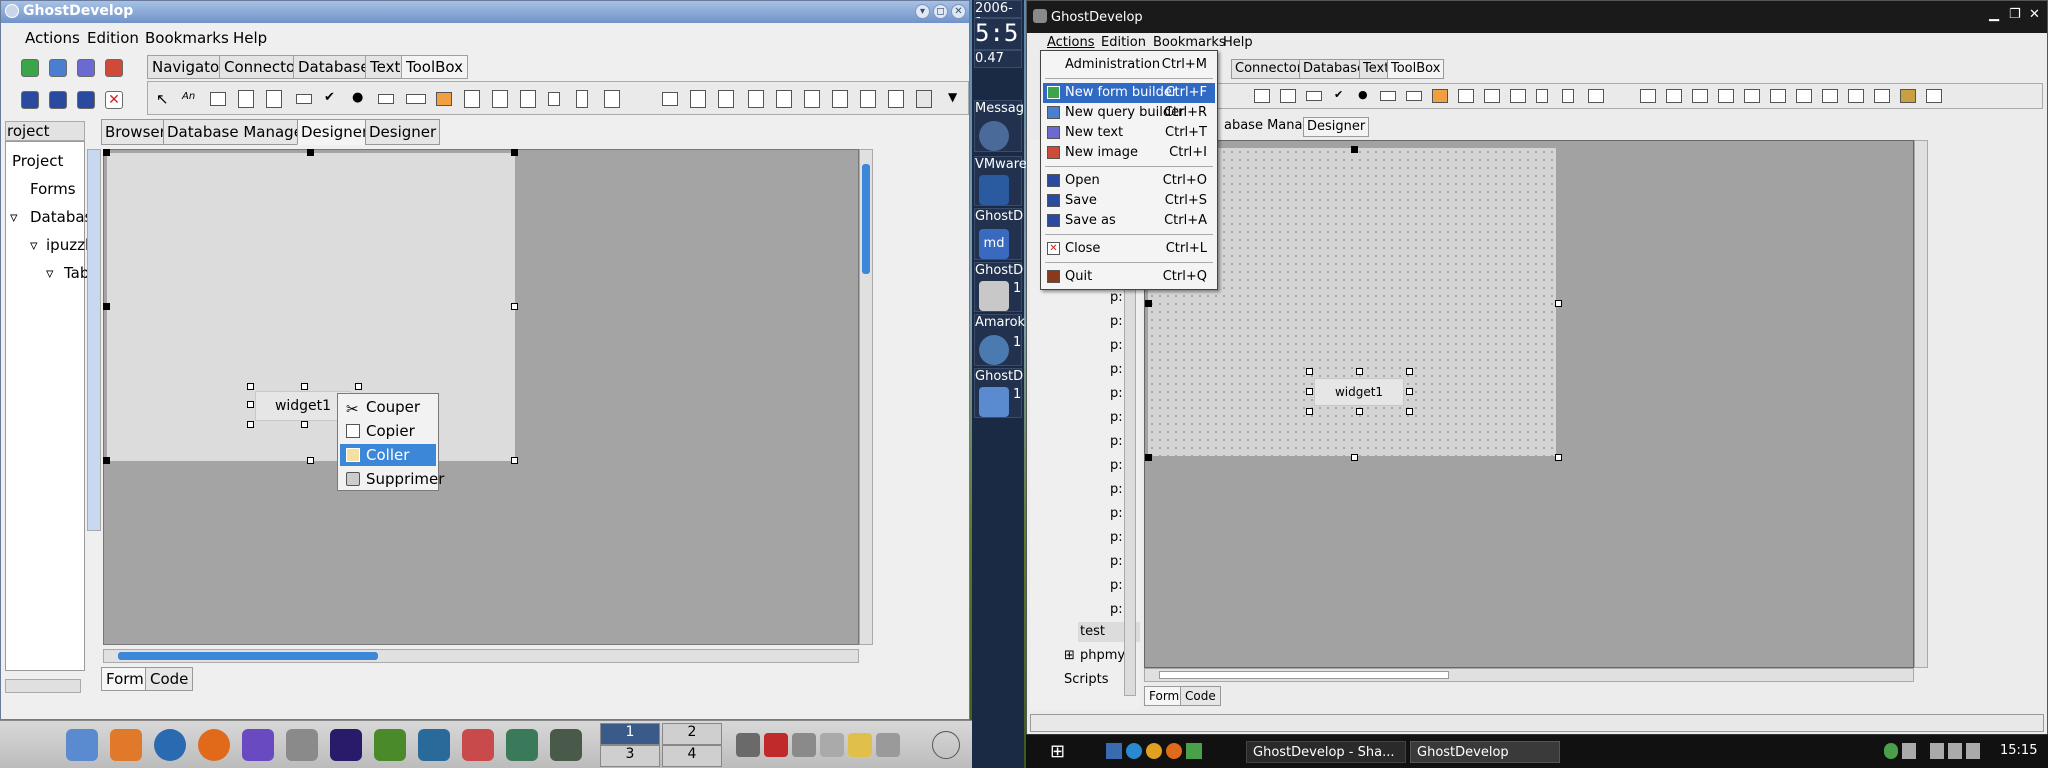 Image resolution: width=2048 pixels, height=768 pixels. Describe the element at coordinates (76, 273) in the screenshot. I see `tree-item-tables: Tab` at that location.